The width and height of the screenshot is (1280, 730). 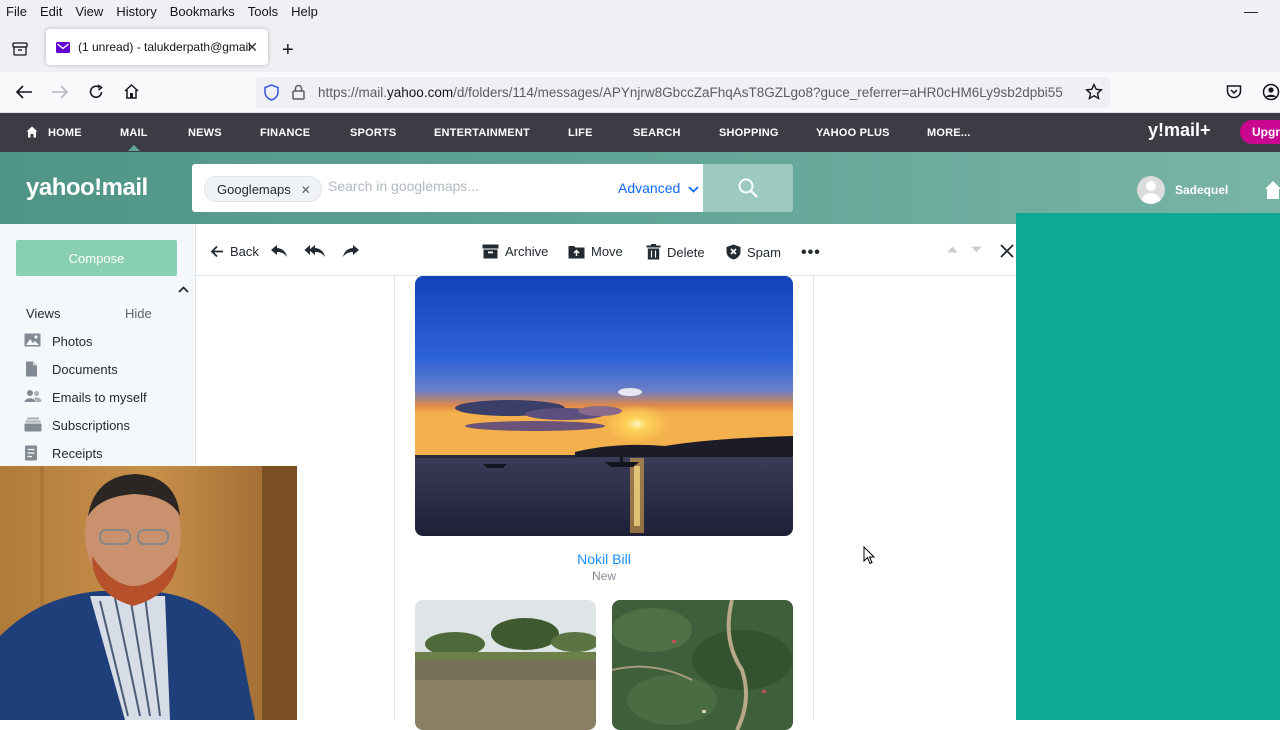 I want to click on nav-yahoo-plus: YAHOO PLUS, so click(x=853, y=133).